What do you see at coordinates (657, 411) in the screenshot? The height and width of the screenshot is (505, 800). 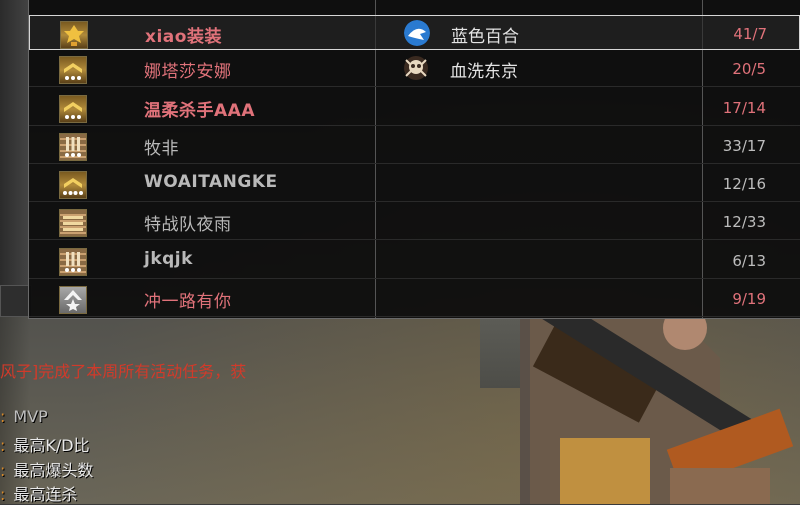 I see `soldier-with-rifle-art` at bounding box center [657, 411].